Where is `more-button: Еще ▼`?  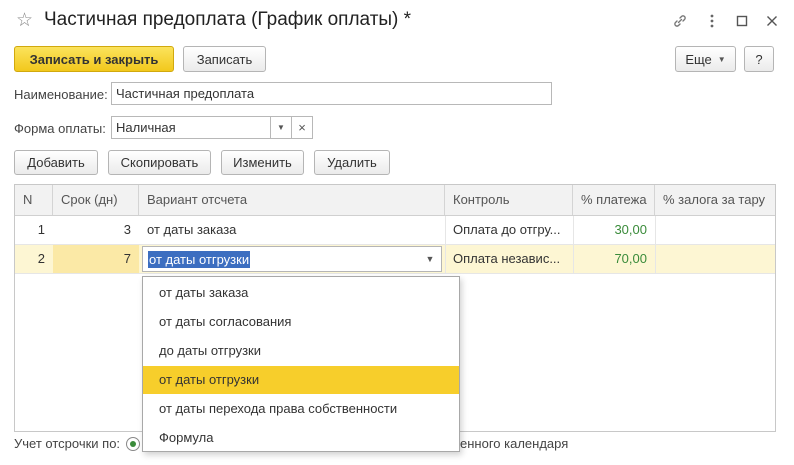
more-button: Еще ▼ is located at coordinates (705, 59).